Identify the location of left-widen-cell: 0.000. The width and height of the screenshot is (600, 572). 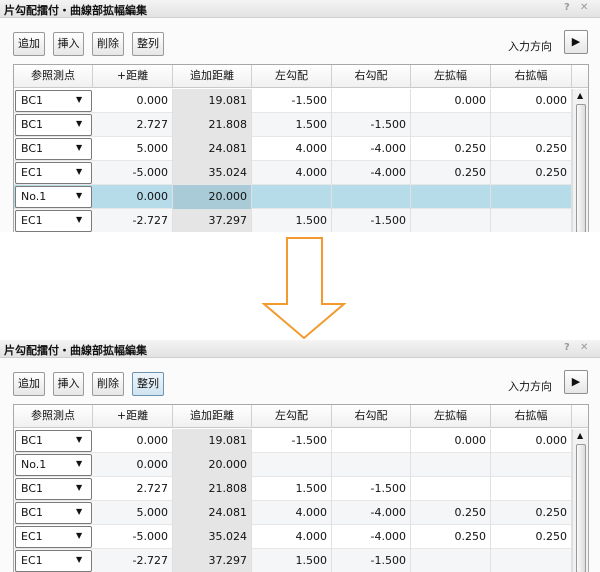
(451, 101).